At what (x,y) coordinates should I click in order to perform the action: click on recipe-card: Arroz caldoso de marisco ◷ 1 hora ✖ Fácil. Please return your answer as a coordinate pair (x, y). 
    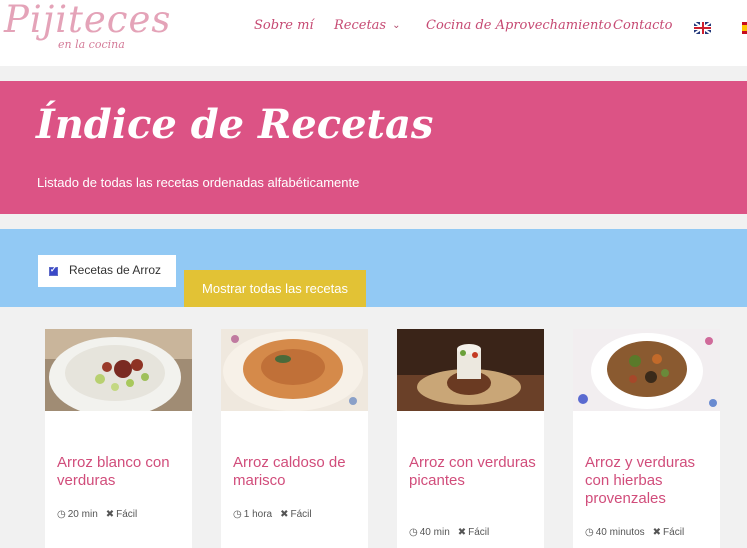
    Looking at the image, I should click on (294, 438).